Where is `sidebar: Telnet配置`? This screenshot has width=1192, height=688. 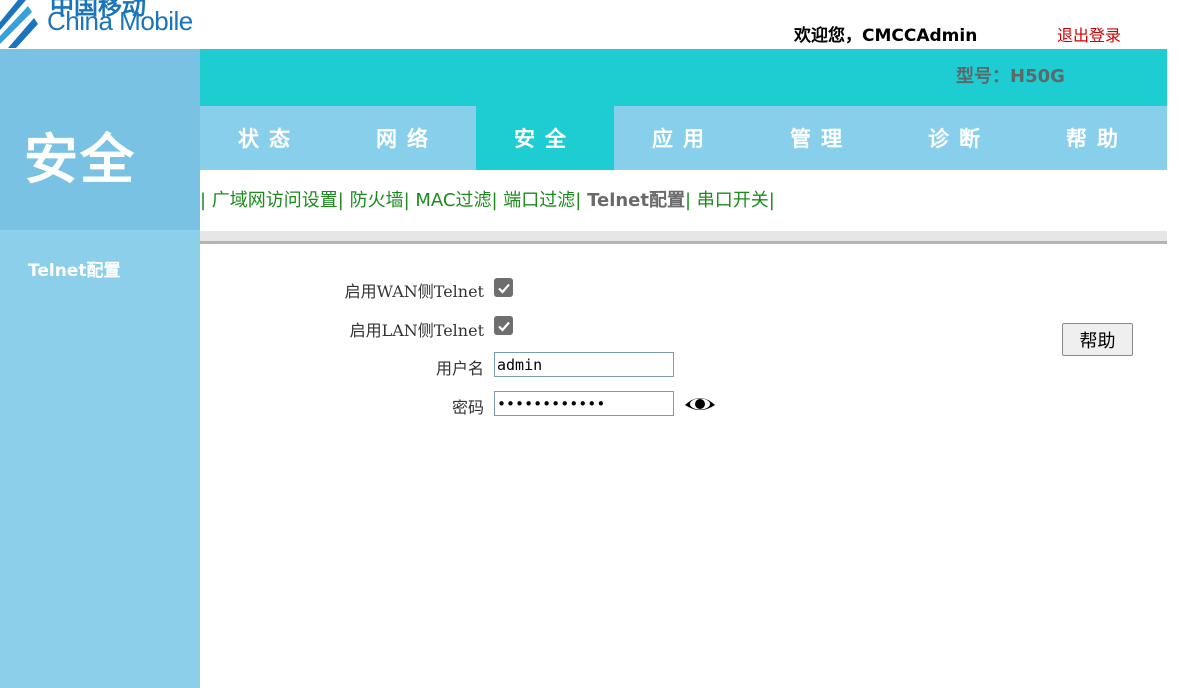
sidebar: Telnet配置 is located at coordinates (100, 459).